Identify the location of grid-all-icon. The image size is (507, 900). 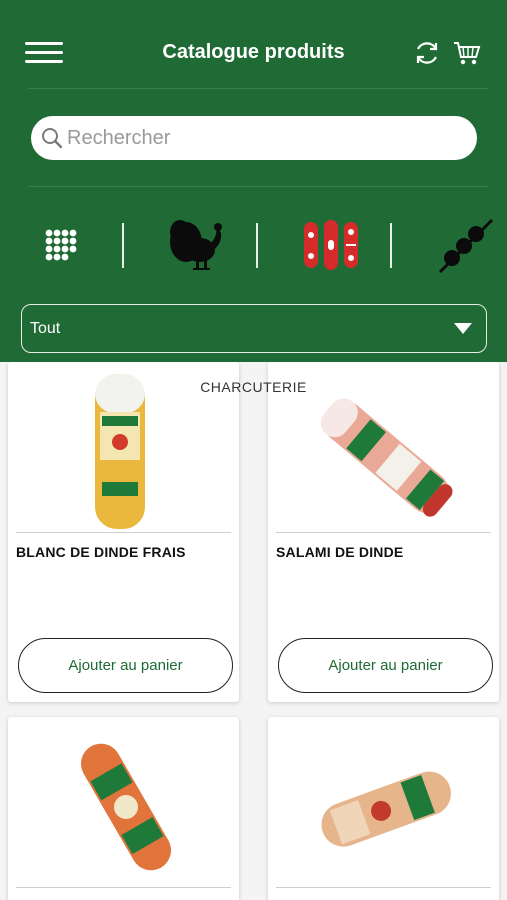
(61, 245).